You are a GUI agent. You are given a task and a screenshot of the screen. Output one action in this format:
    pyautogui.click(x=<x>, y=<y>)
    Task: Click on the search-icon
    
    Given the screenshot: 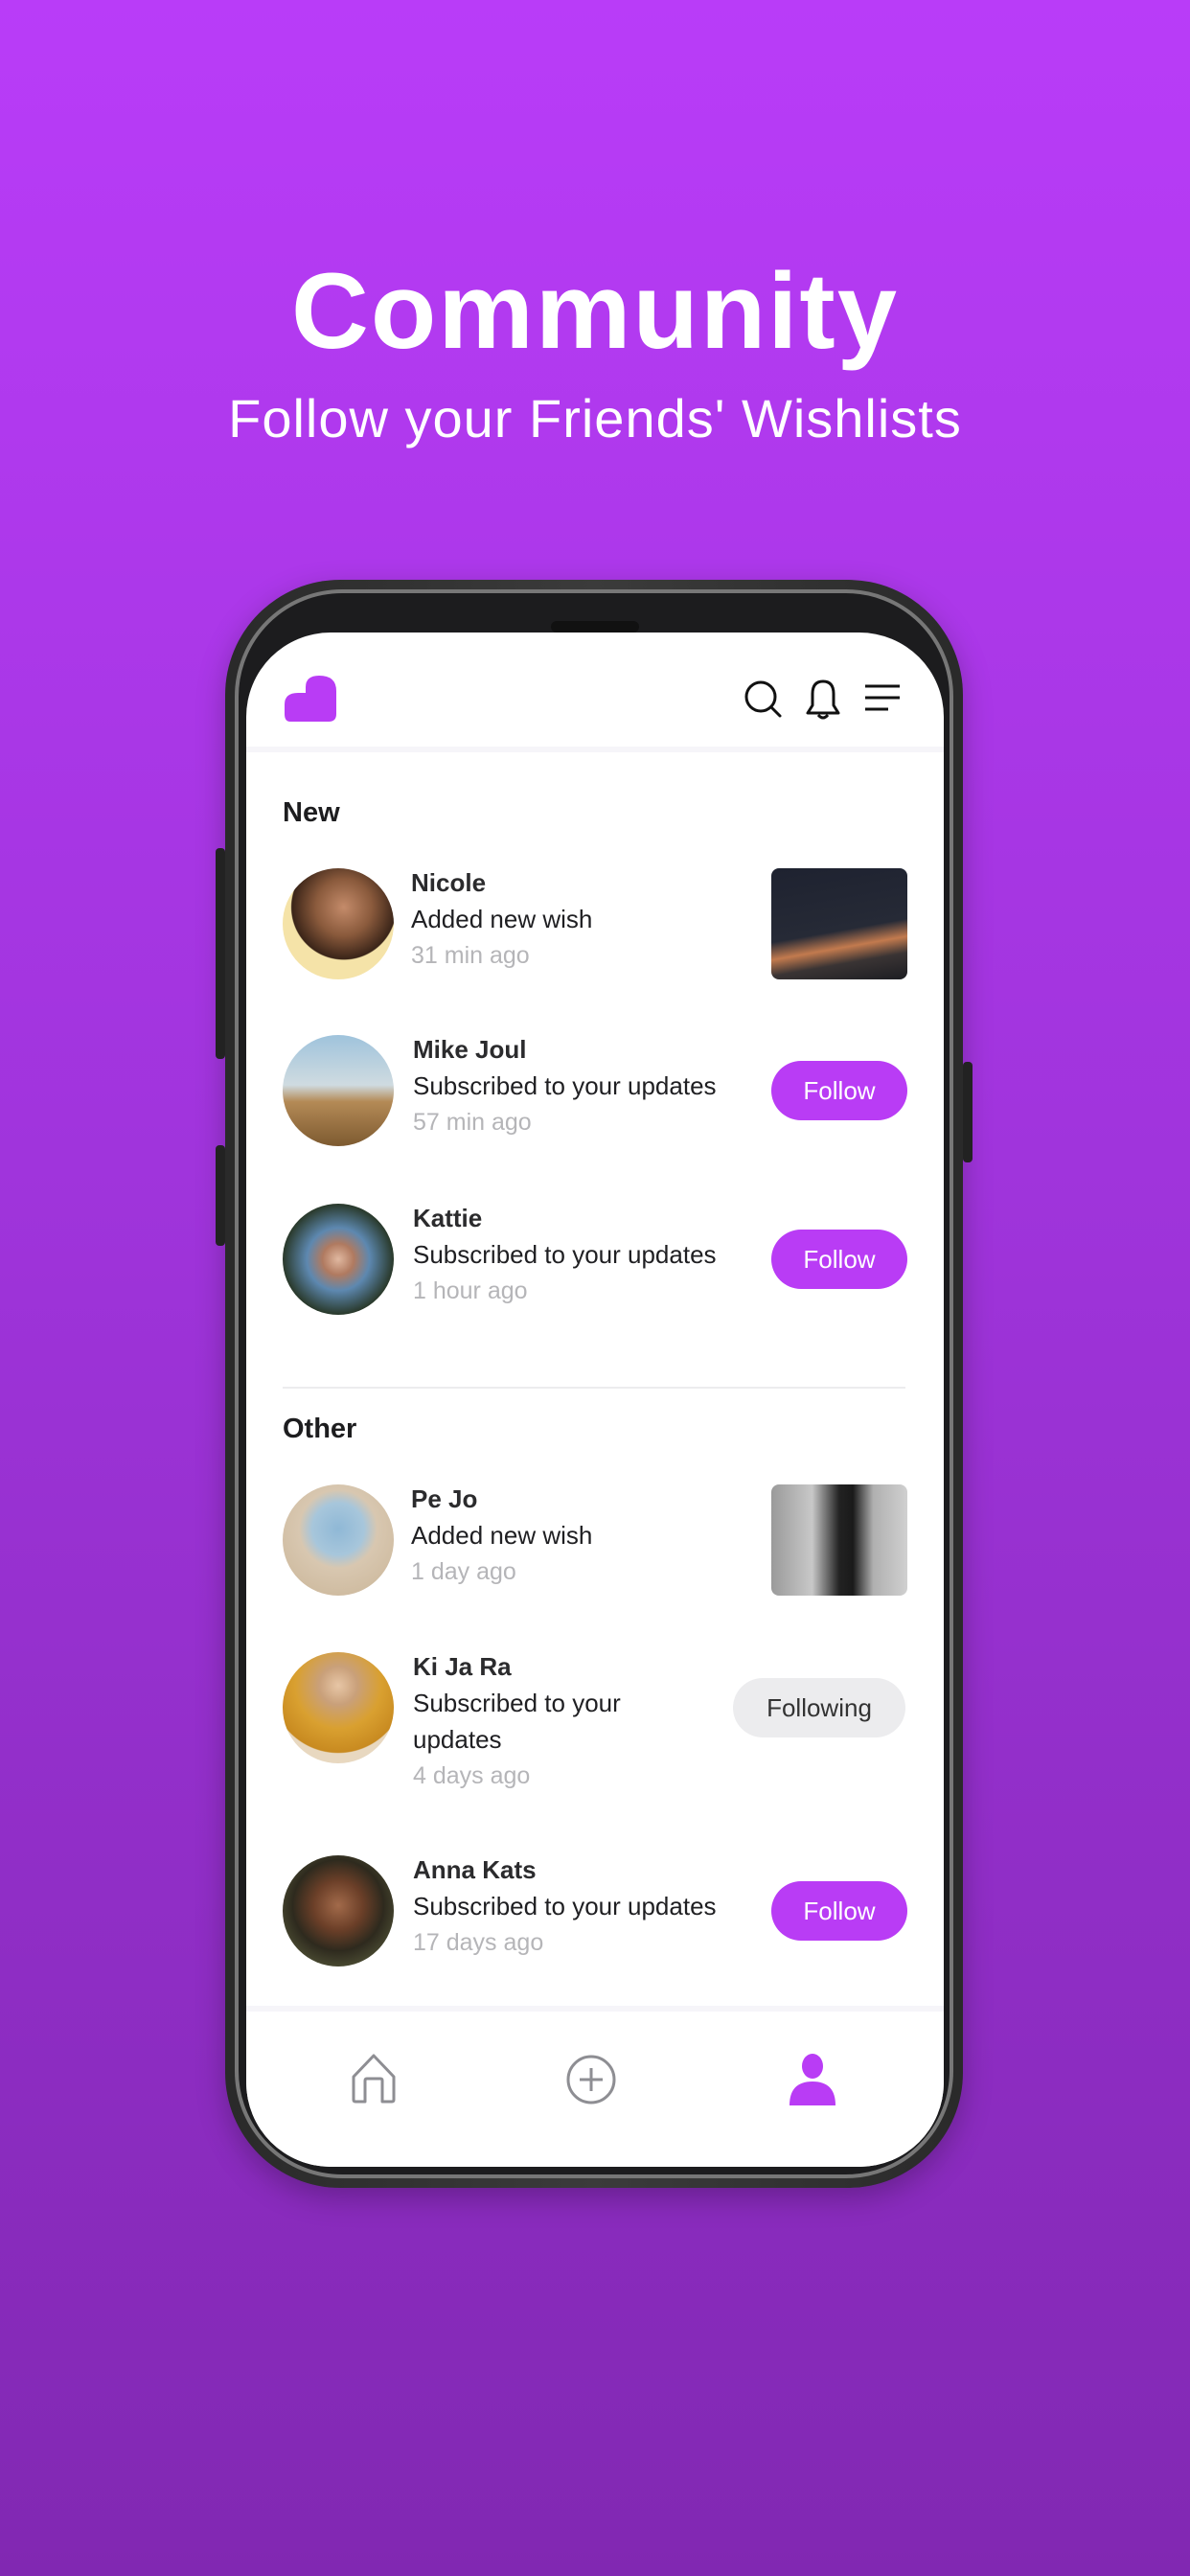 What is the action you would take?
    pyautogui.click(x=763, y=698)
    